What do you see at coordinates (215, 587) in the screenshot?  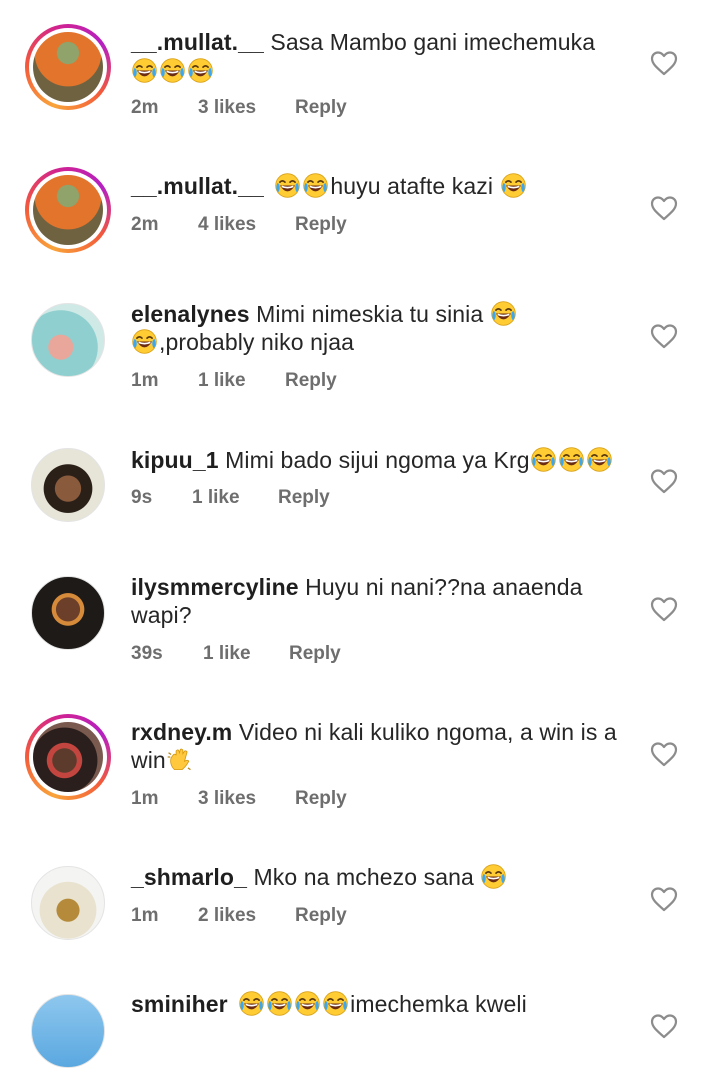 I see `username: ilysmmercyline` at bounding box center [215, 587].